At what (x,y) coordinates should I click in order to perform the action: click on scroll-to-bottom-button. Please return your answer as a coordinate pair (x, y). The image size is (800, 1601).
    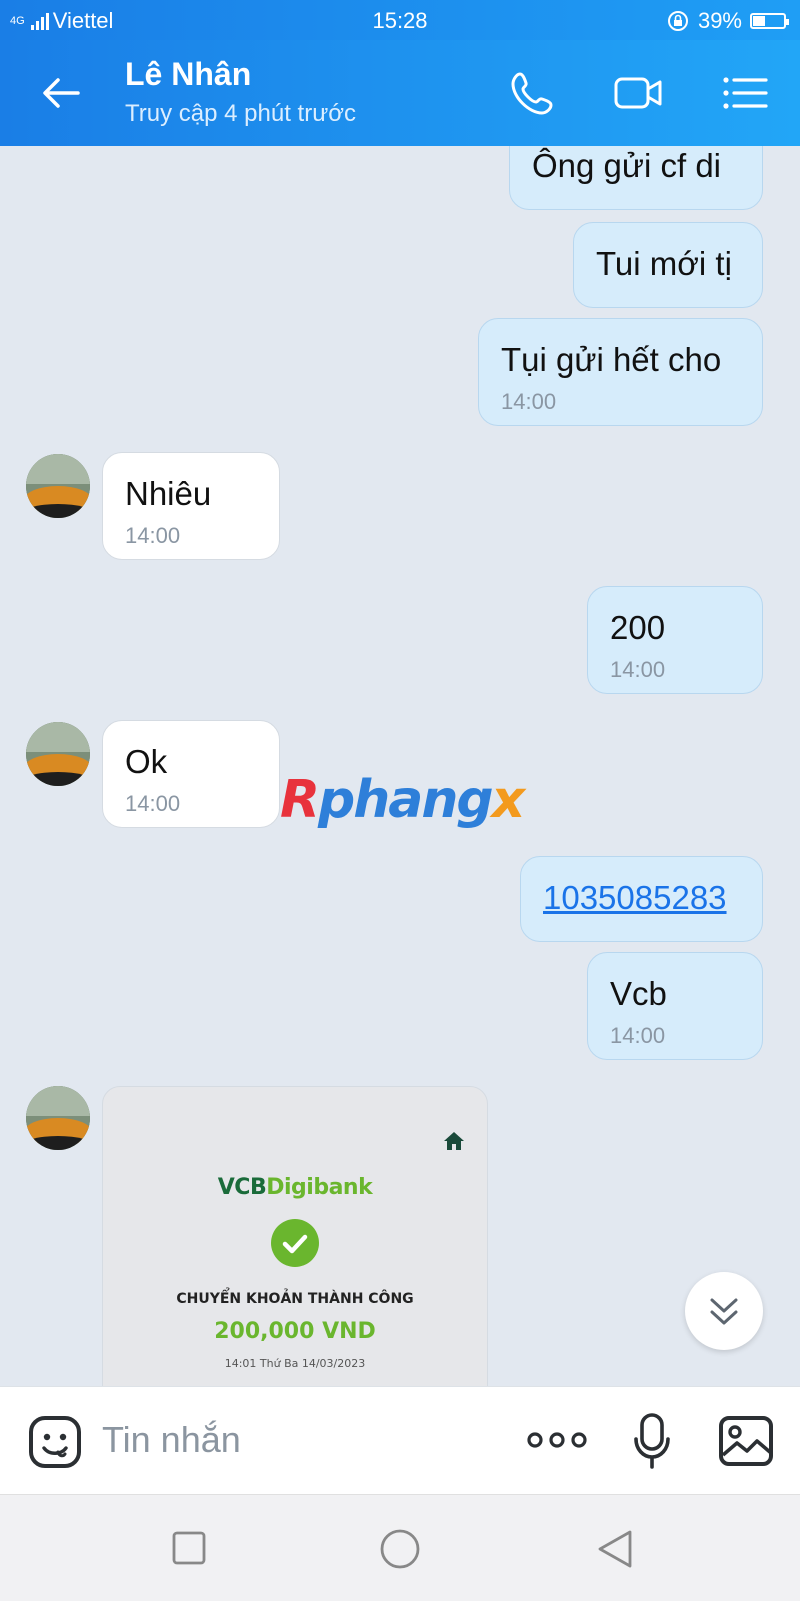
    Looking at the image, I should click on (724, 1311).